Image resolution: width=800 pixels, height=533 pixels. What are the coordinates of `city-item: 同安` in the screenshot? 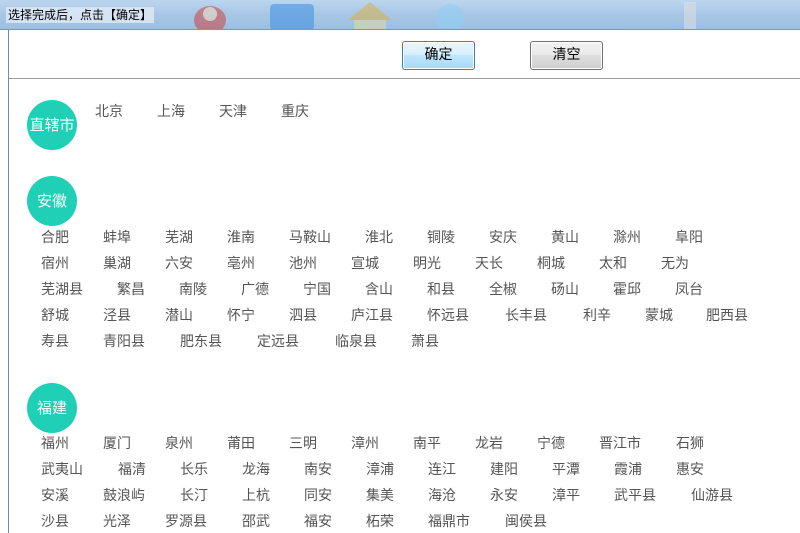 It's located at (318, 496).